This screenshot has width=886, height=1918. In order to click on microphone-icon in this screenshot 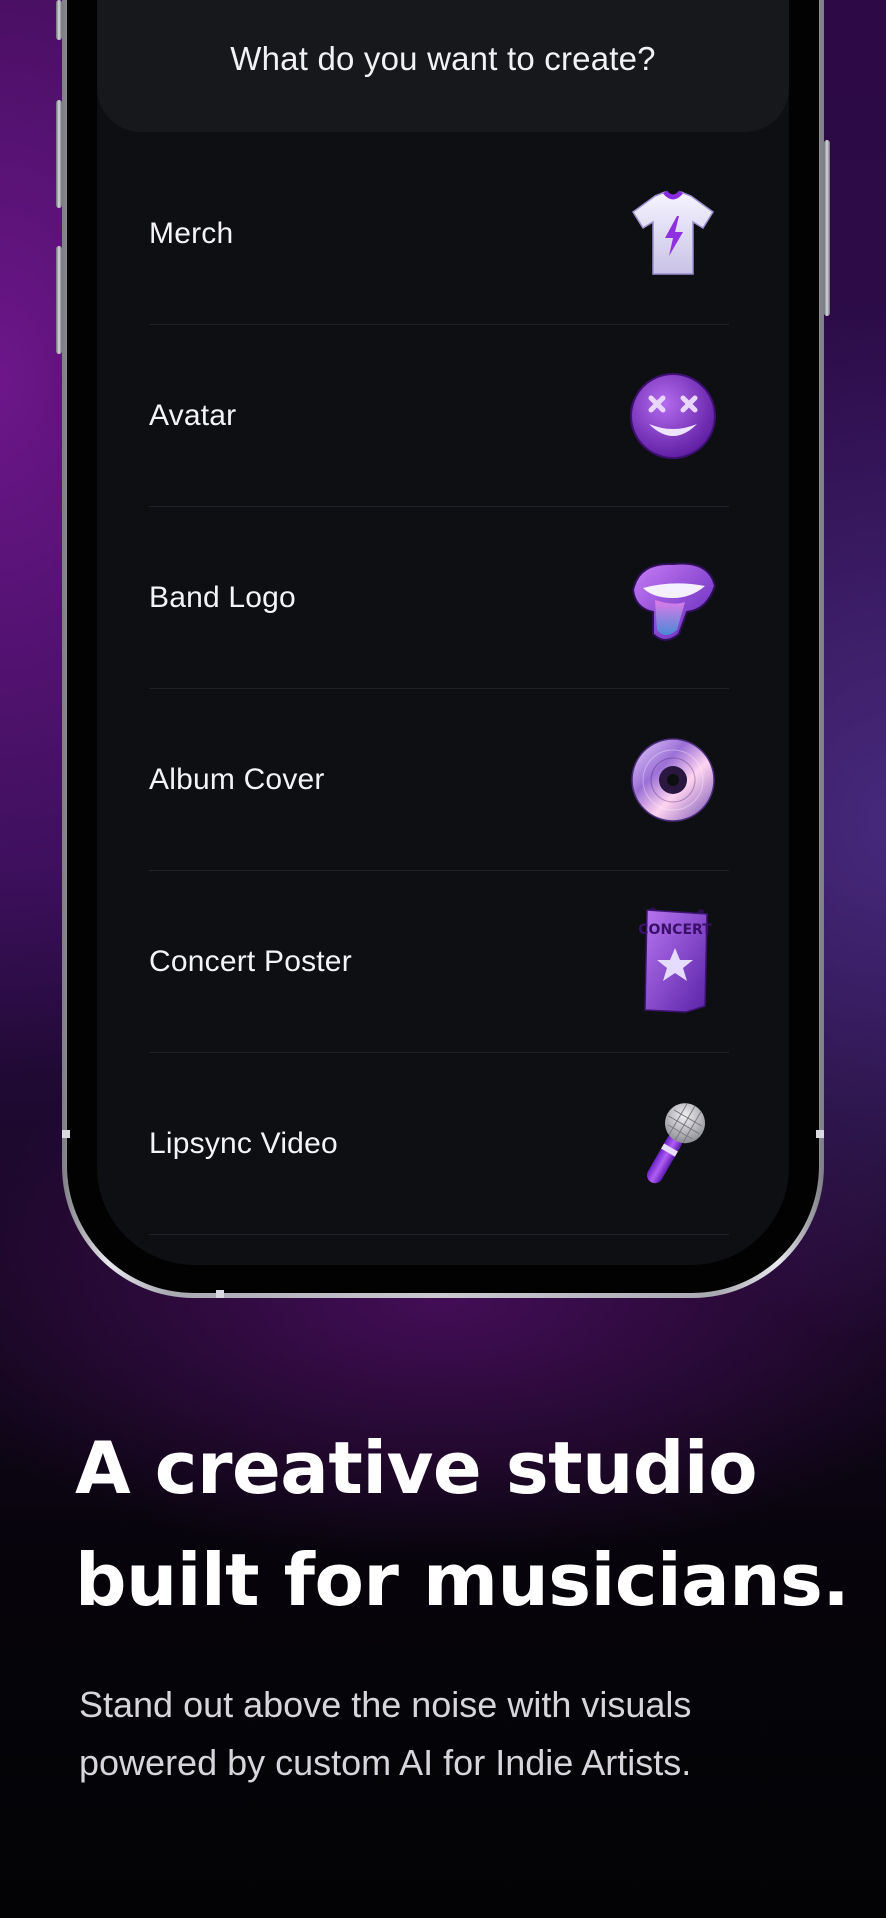, I will do `click(673, 1144)`.